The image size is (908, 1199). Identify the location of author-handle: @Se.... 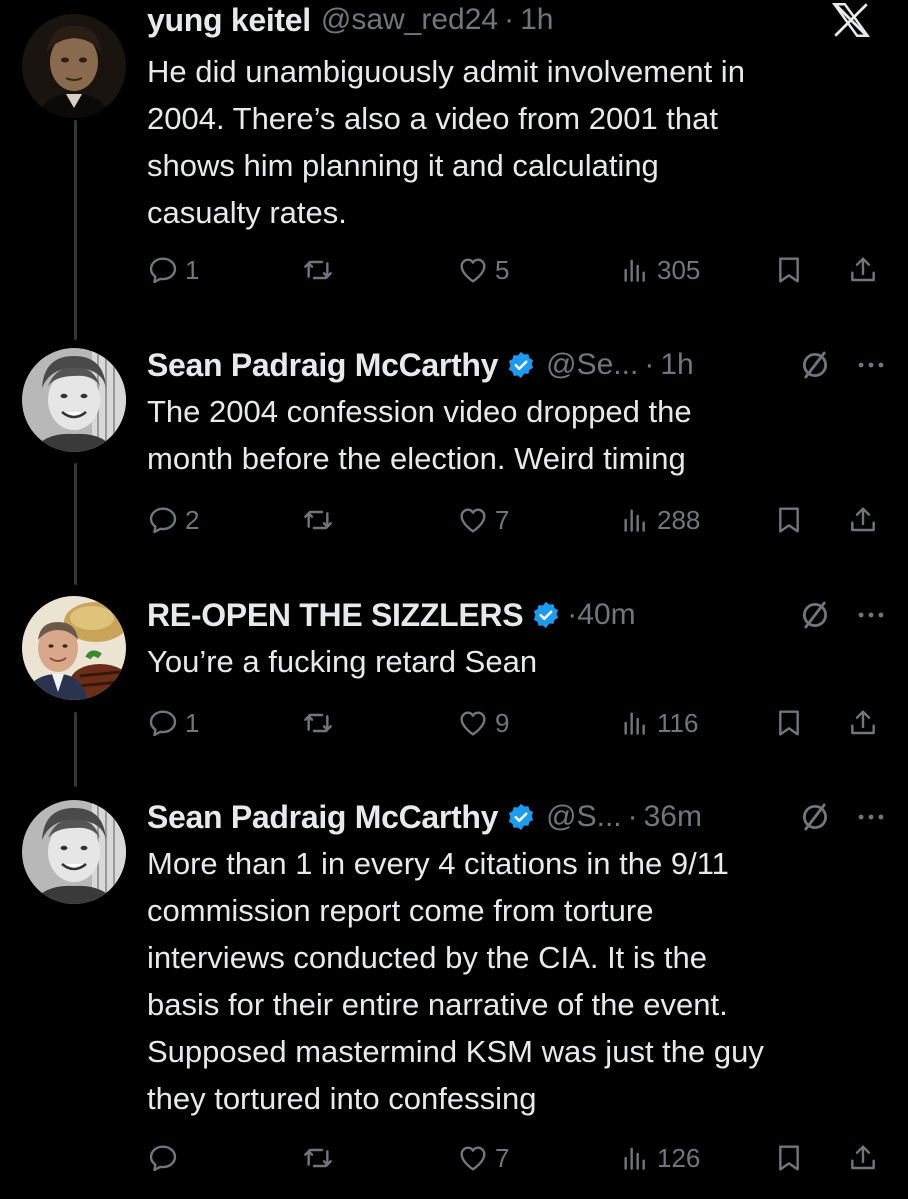
(592, 365).